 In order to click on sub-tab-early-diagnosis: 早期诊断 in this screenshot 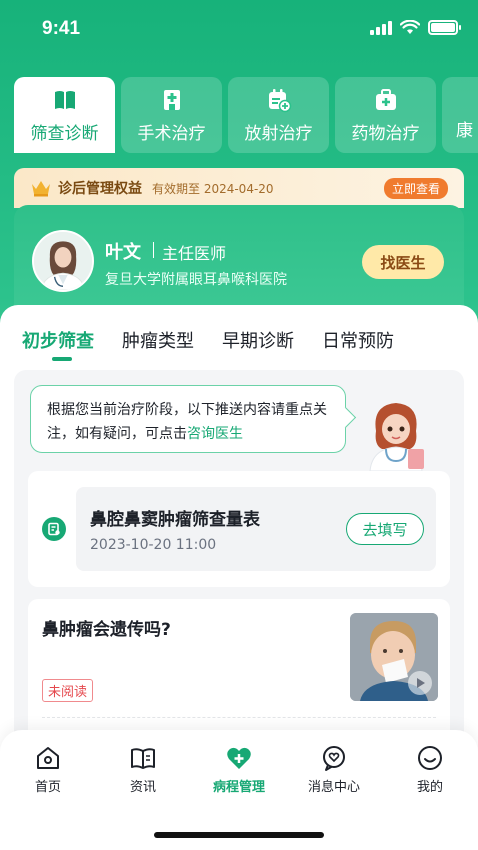, I will do `click(258, 340)`.